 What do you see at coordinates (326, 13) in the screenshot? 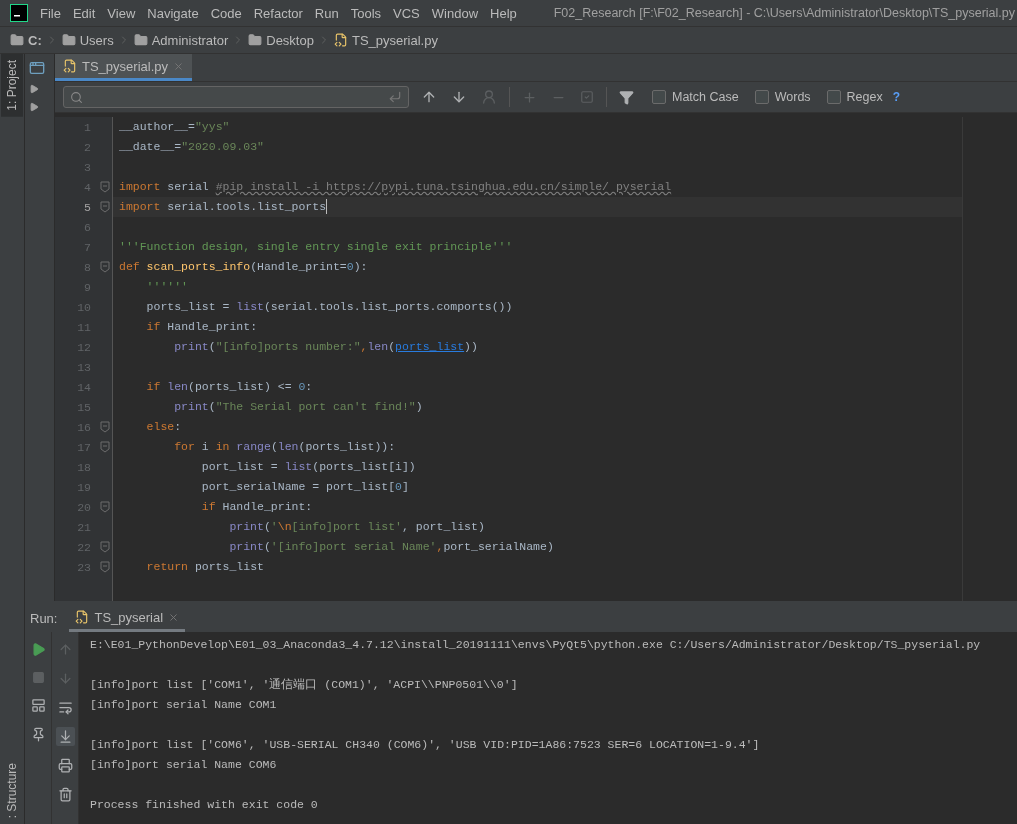
I see `menu-item: Run` at bounding box center [326, 13].